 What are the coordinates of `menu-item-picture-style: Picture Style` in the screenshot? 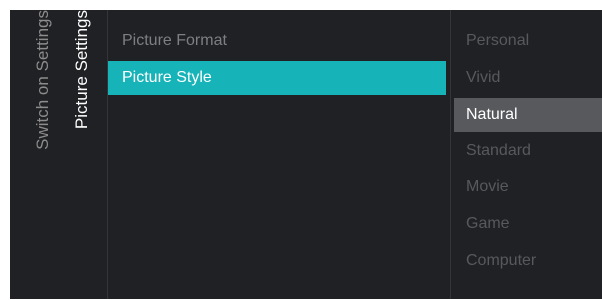 It's located at (277, 78).